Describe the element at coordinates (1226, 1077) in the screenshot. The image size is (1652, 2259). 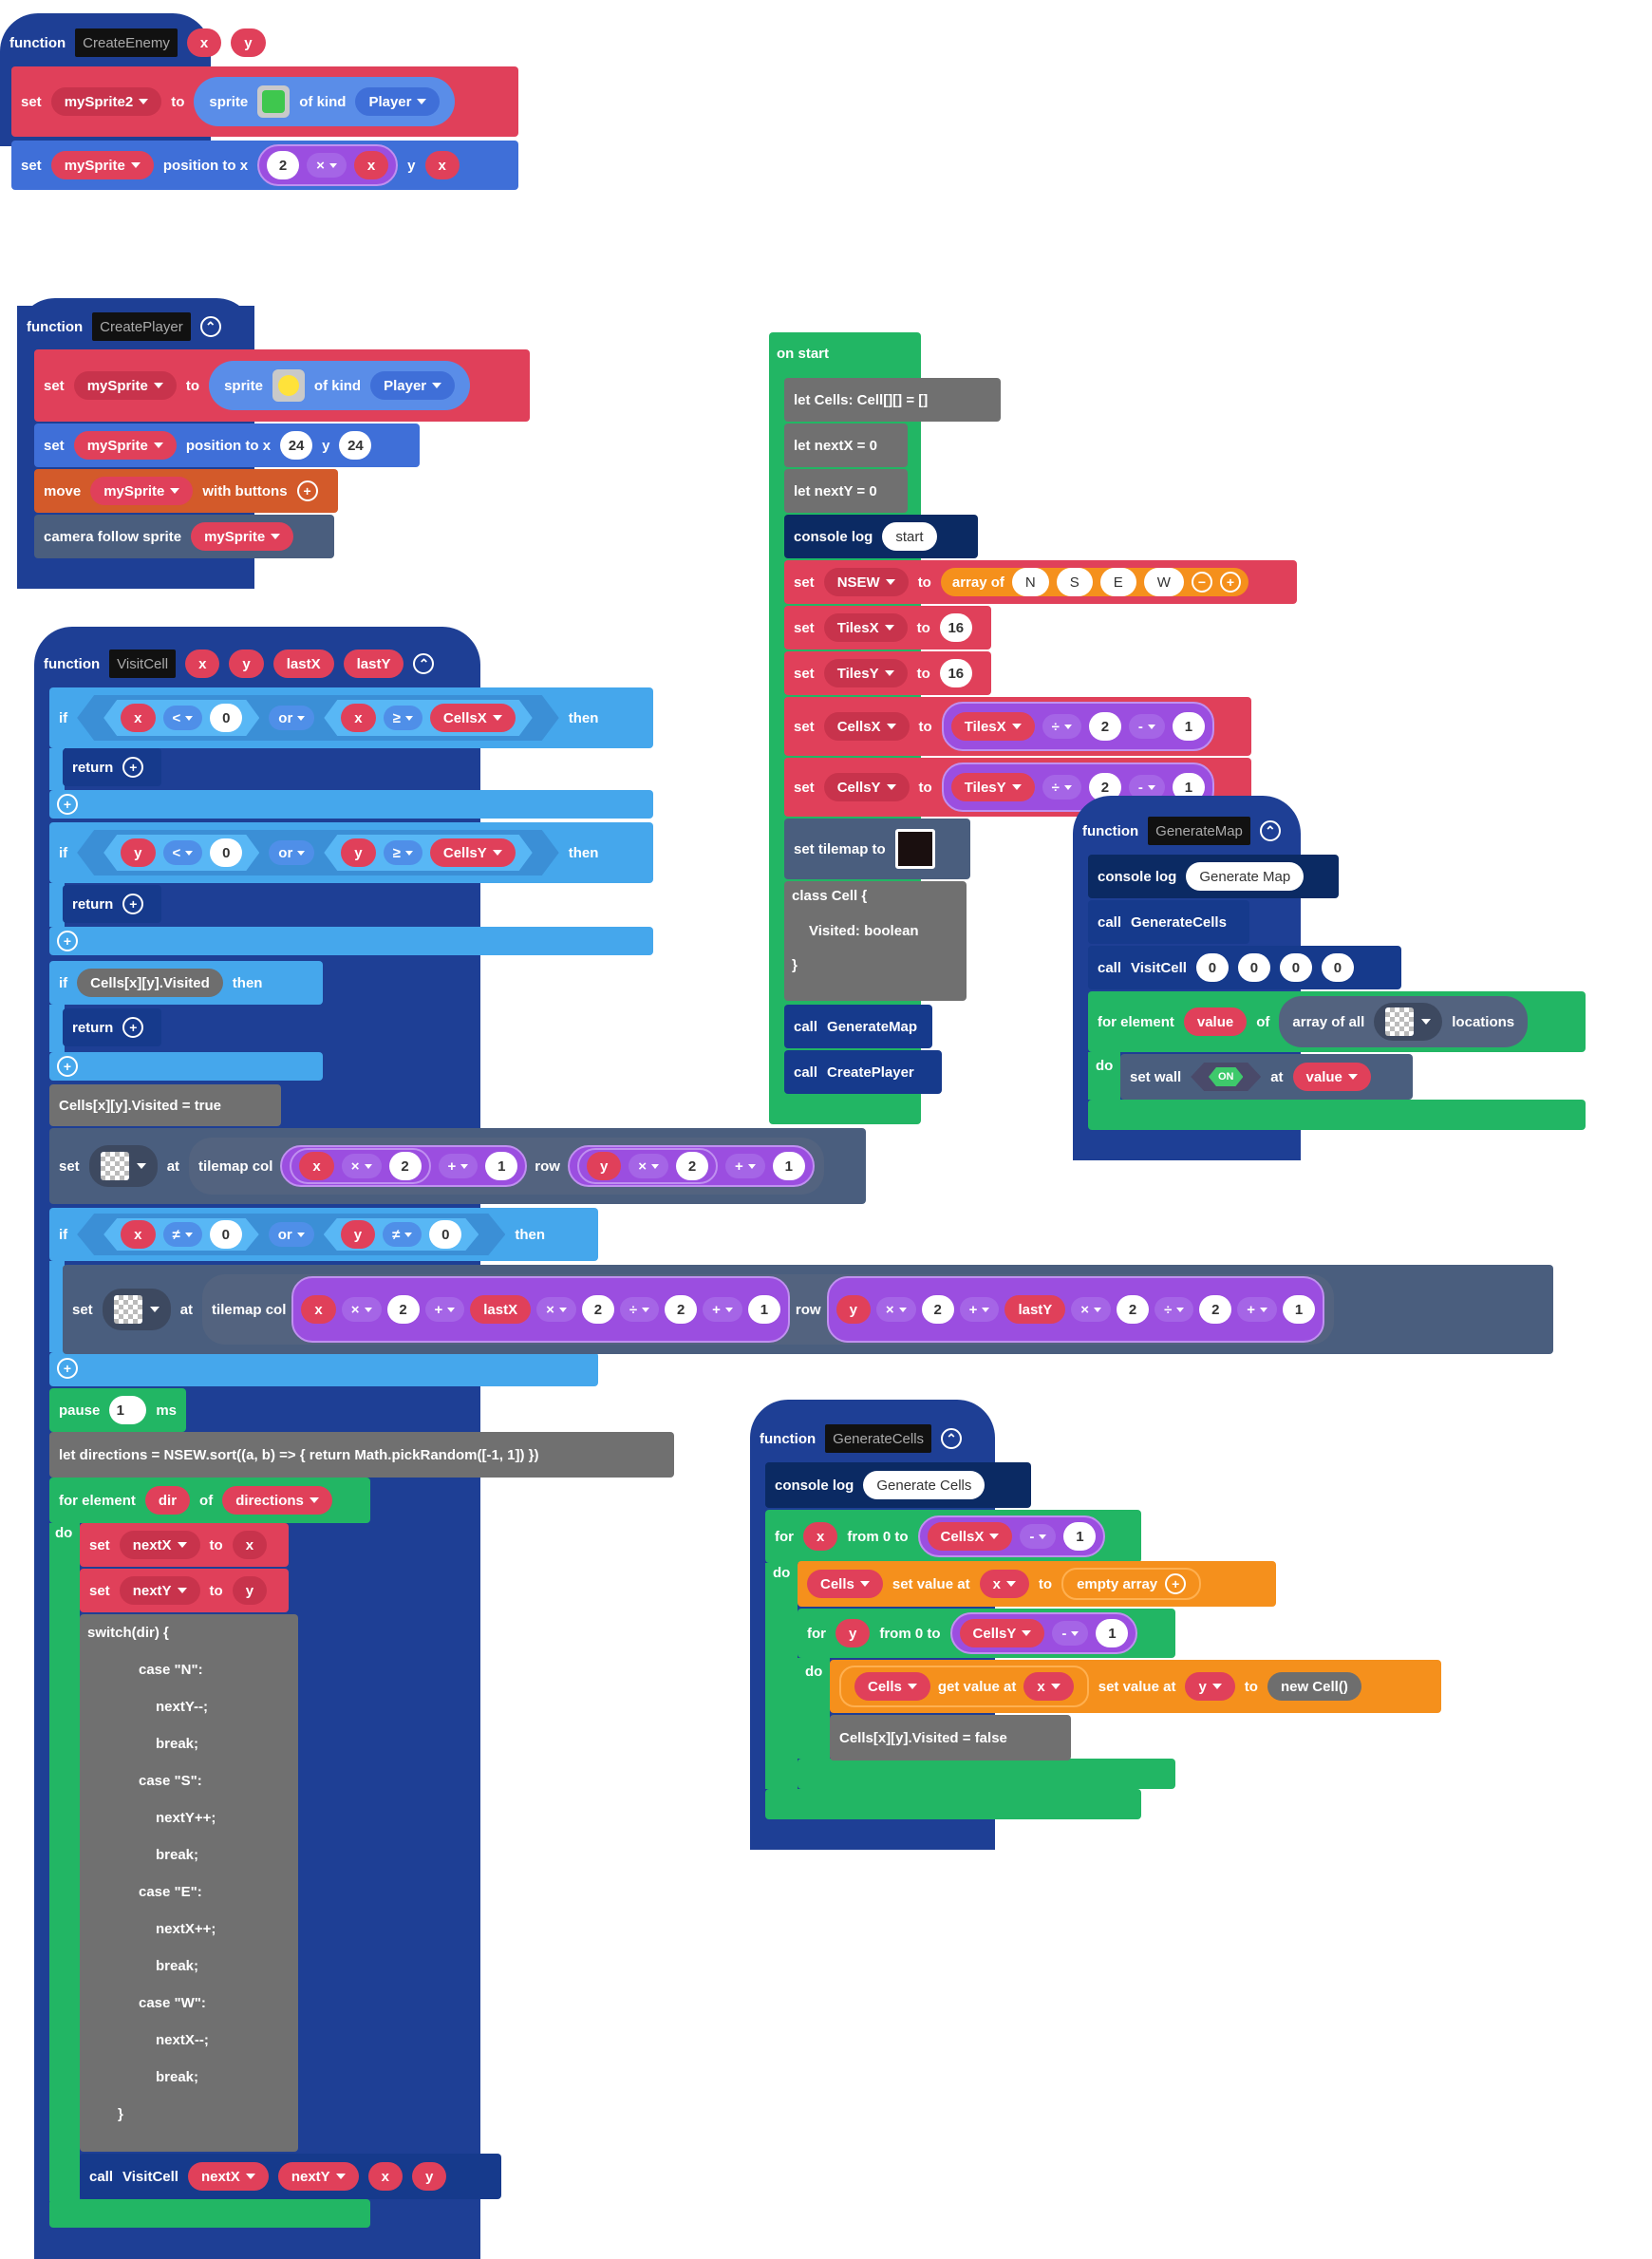
I see `wall-toggle: ON` at that location.